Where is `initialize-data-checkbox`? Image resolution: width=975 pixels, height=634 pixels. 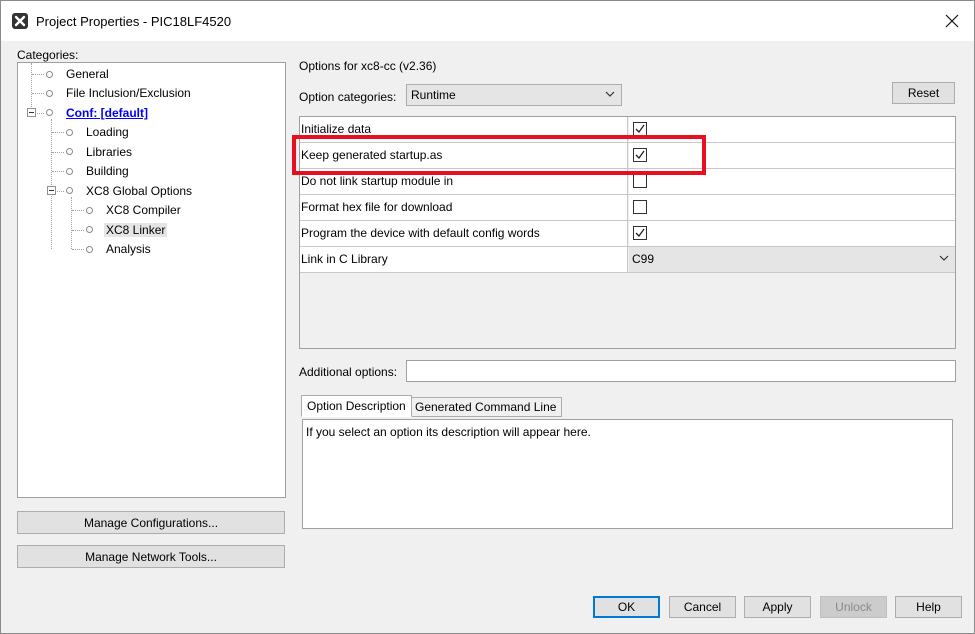
initialize-data-checkbox is located at coordinates (640, 129).